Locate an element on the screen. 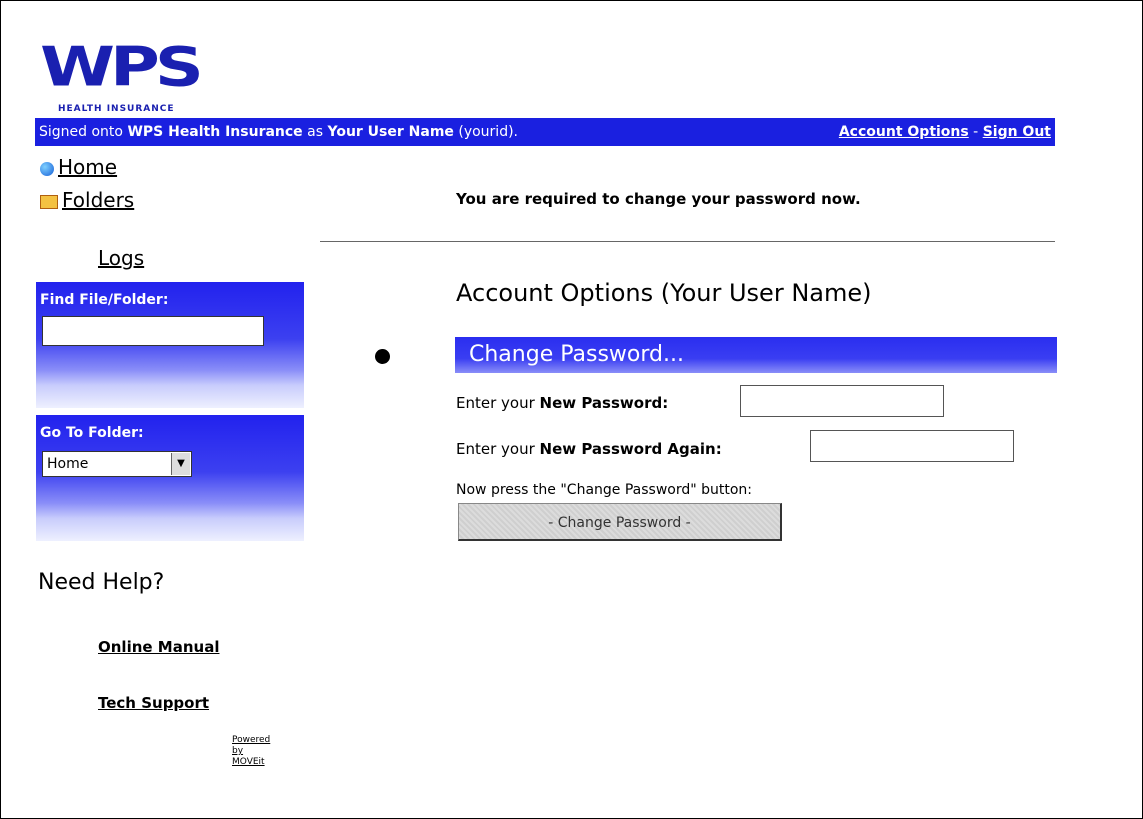  nav-home: Home is located at coordinates (78, 167).